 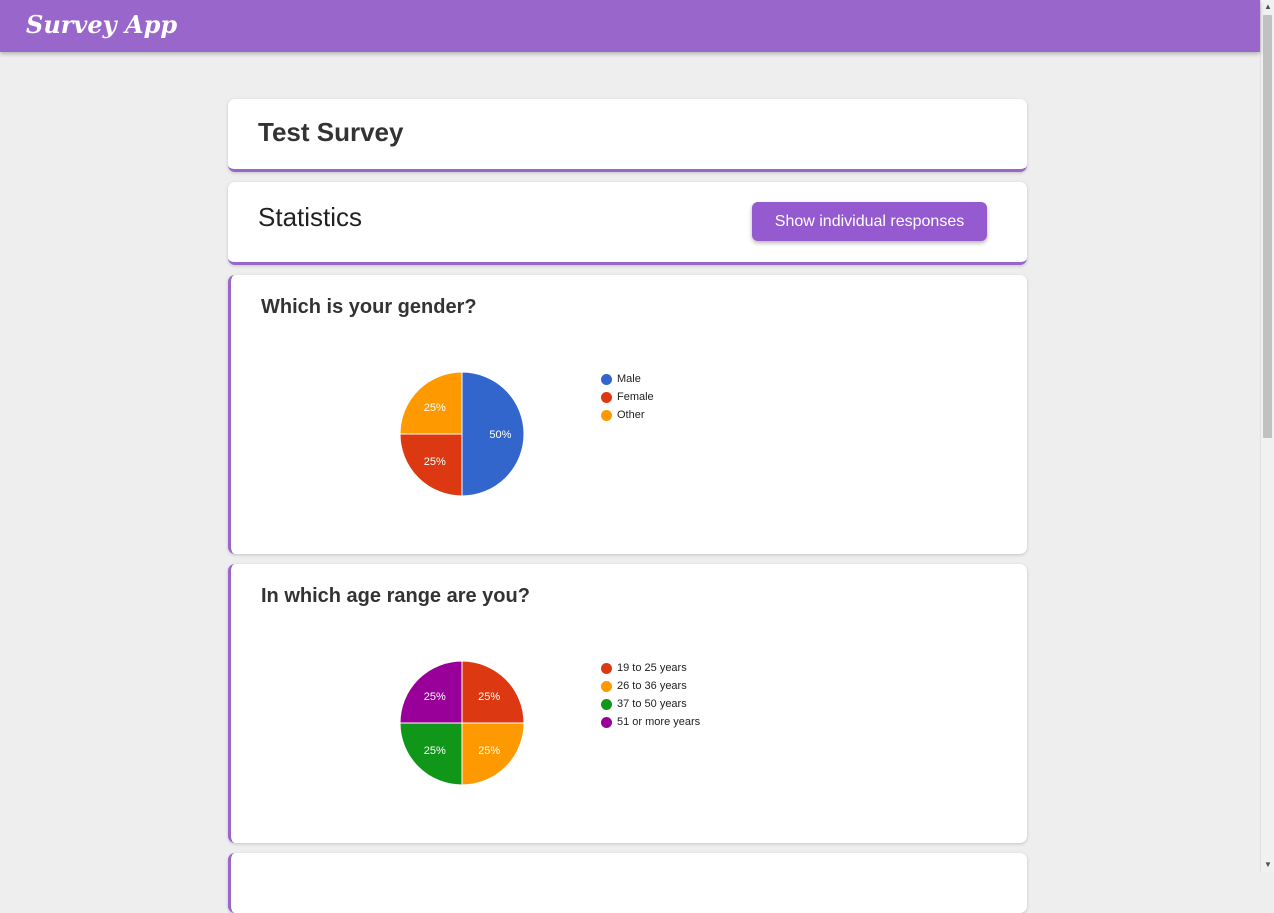 What do you see at coordinates (631, 415) in the screenshot?
I see `legend-label: Other` at bounding box center [631, 415].